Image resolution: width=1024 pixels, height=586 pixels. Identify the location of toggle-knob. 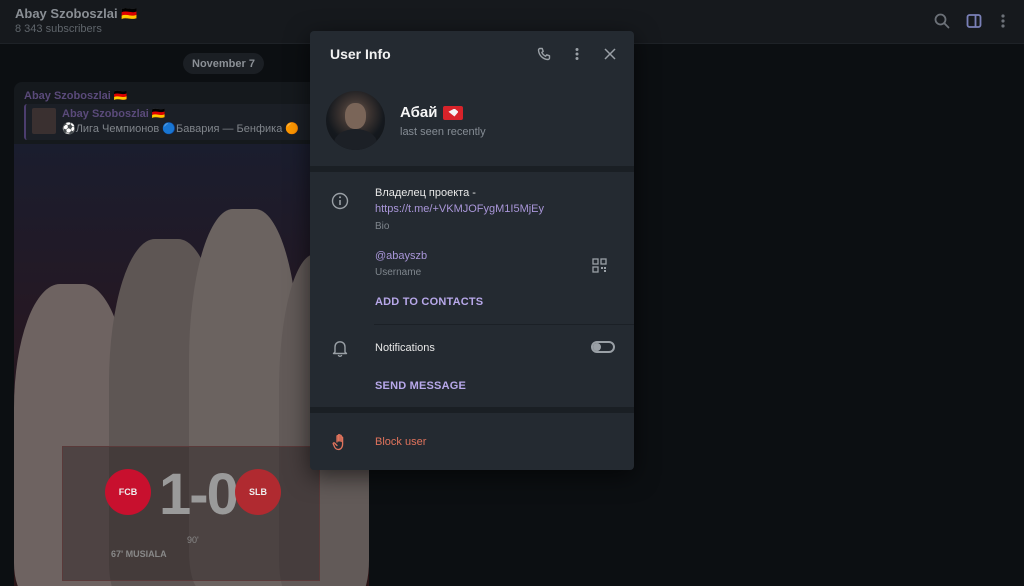
(597, 347).